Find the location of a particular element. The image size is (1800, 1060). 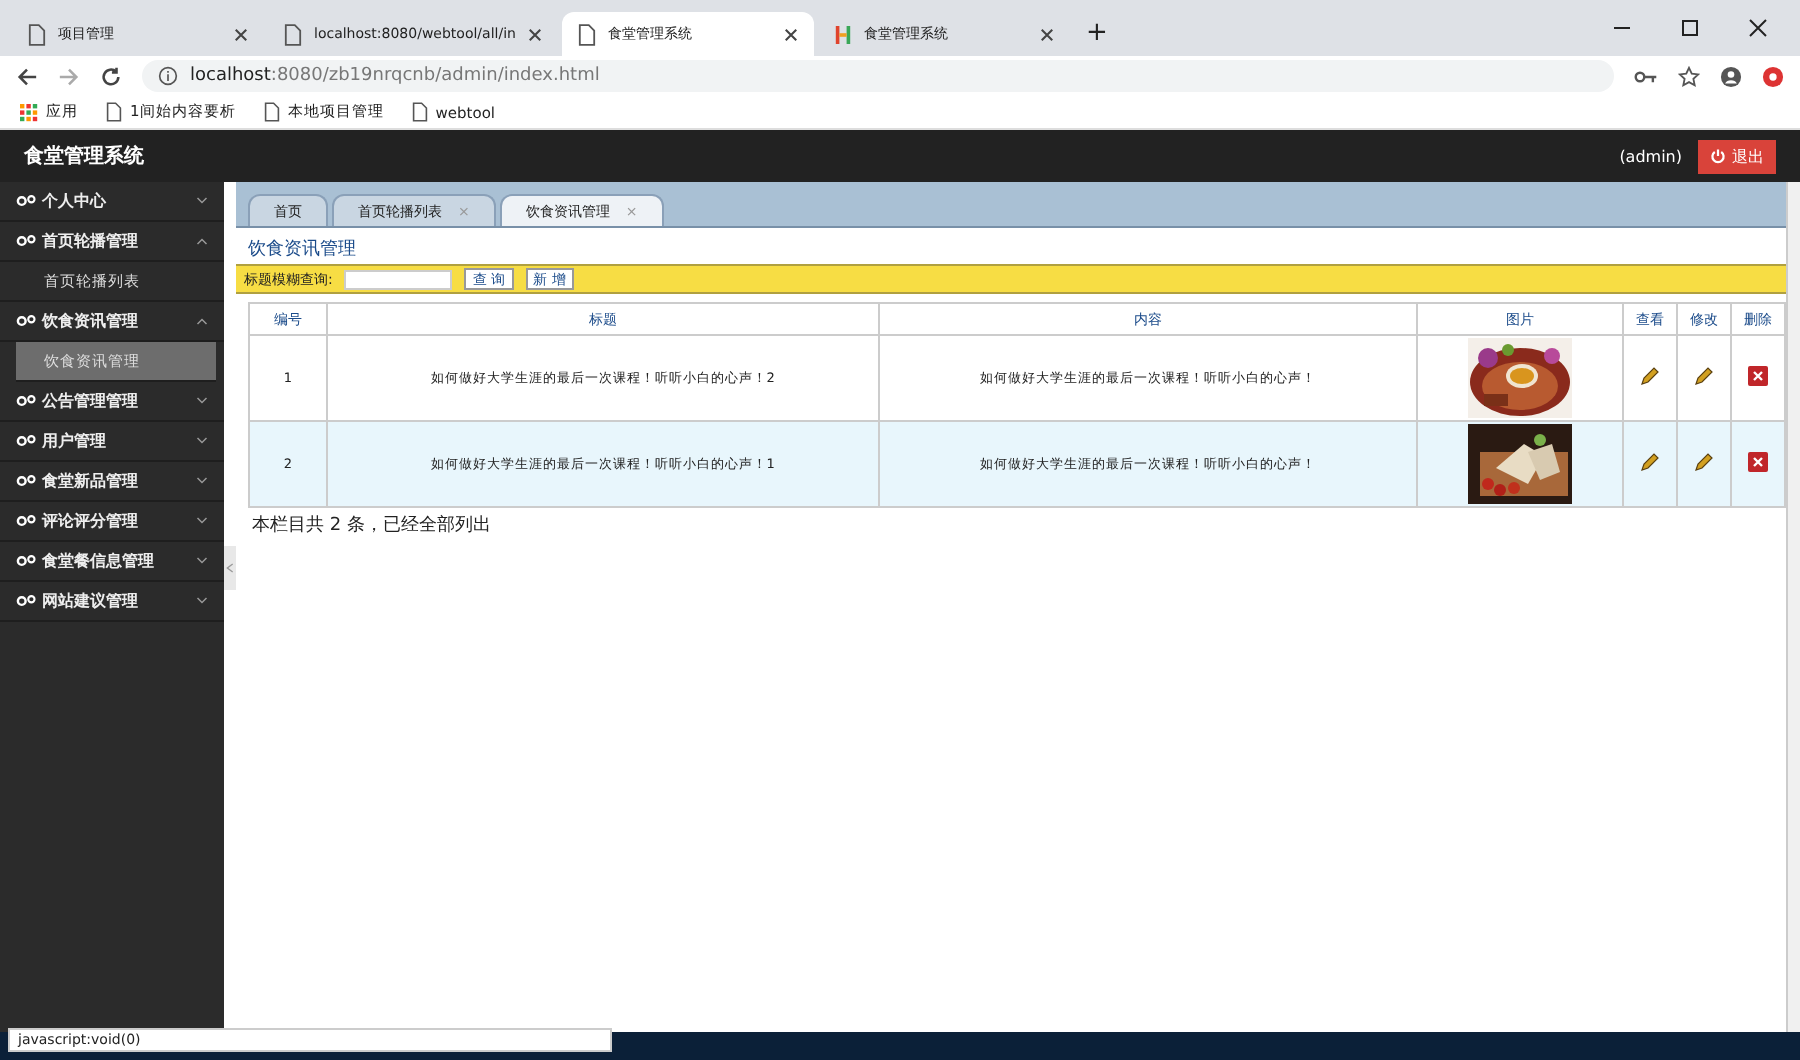

address-bar: localhost:8080/zb19nrqcnb/admin/index.html is located at coordinates (878, 76).